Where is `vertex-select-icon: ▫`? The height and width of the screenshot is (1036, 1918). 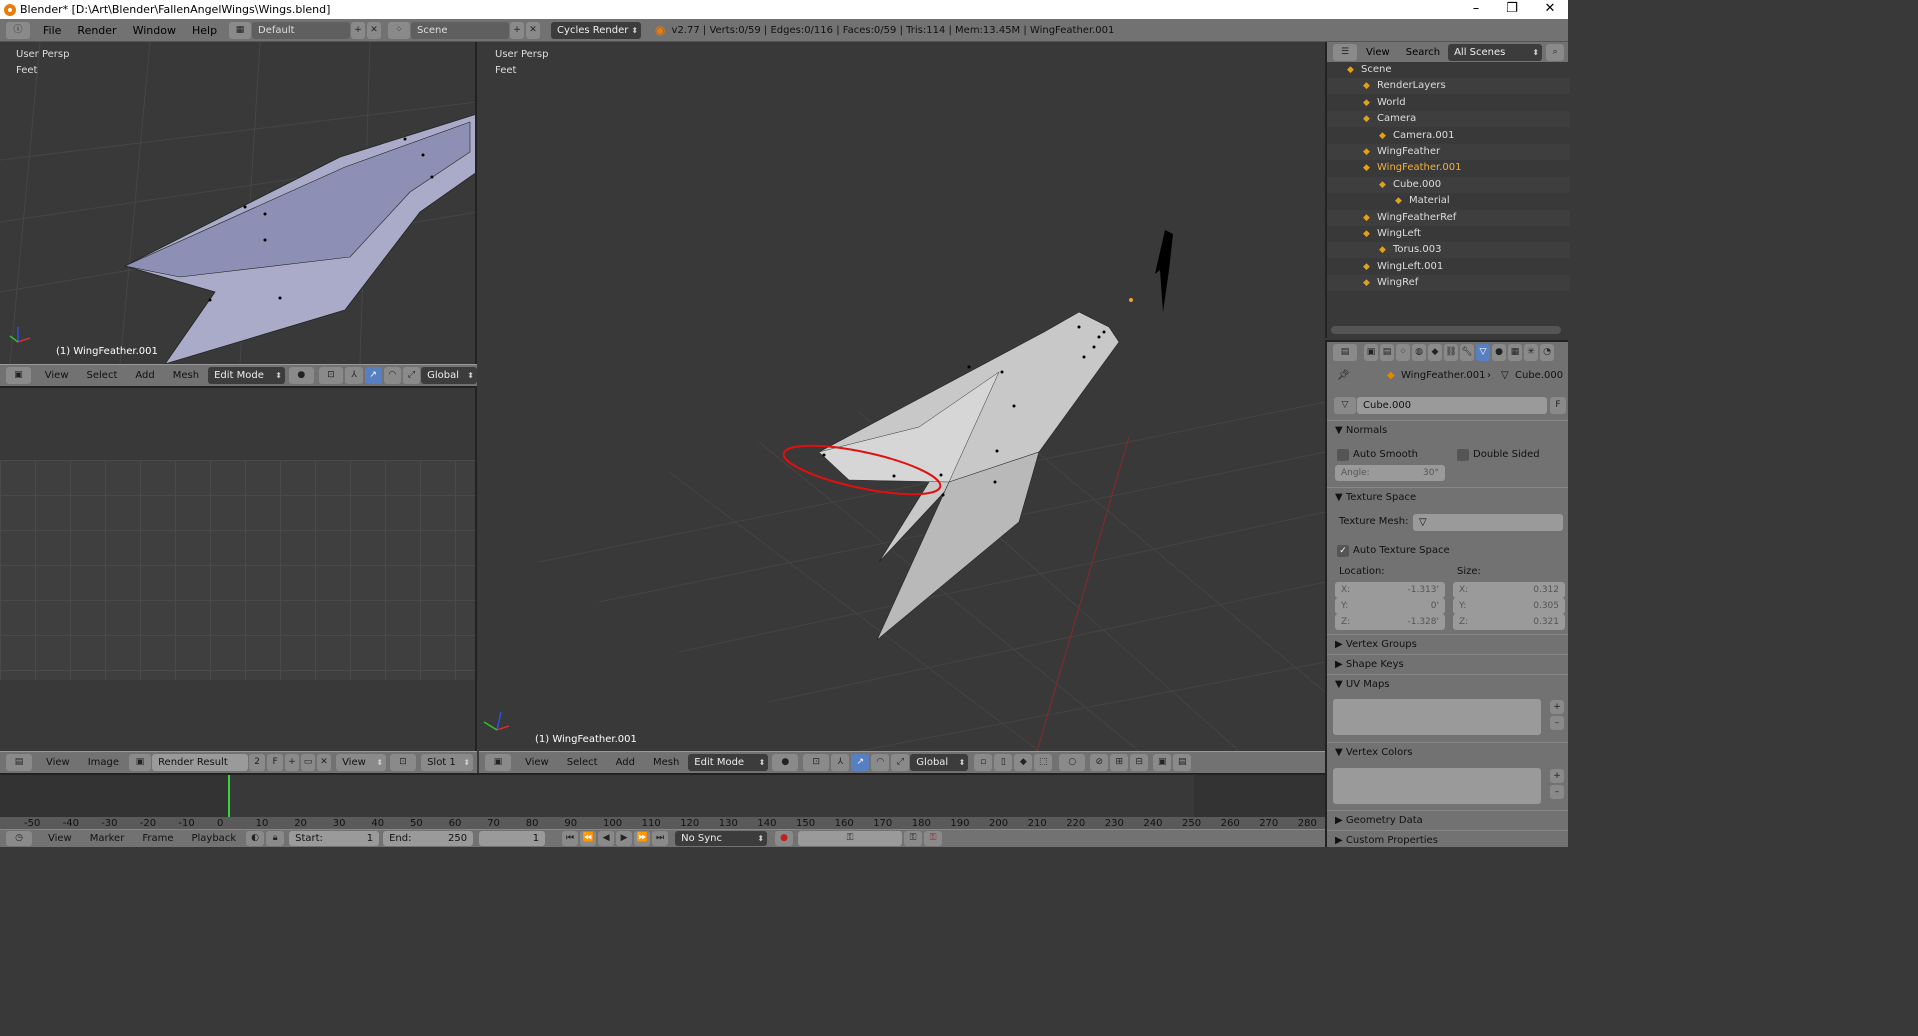 vertex-select-icon: ▫ is located at coordinates (983, 762).